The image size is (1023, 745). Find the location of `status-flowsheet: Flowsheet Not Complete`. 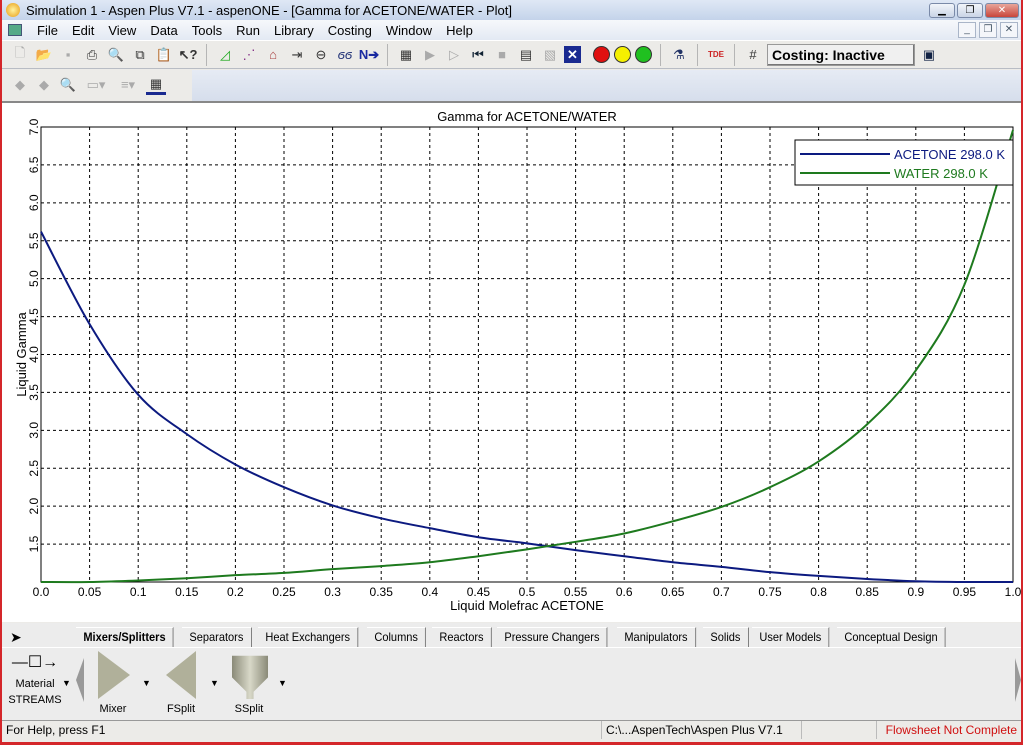

status-flowsheet: Flowsheet Not Complete is located at coordinates (951, 730).